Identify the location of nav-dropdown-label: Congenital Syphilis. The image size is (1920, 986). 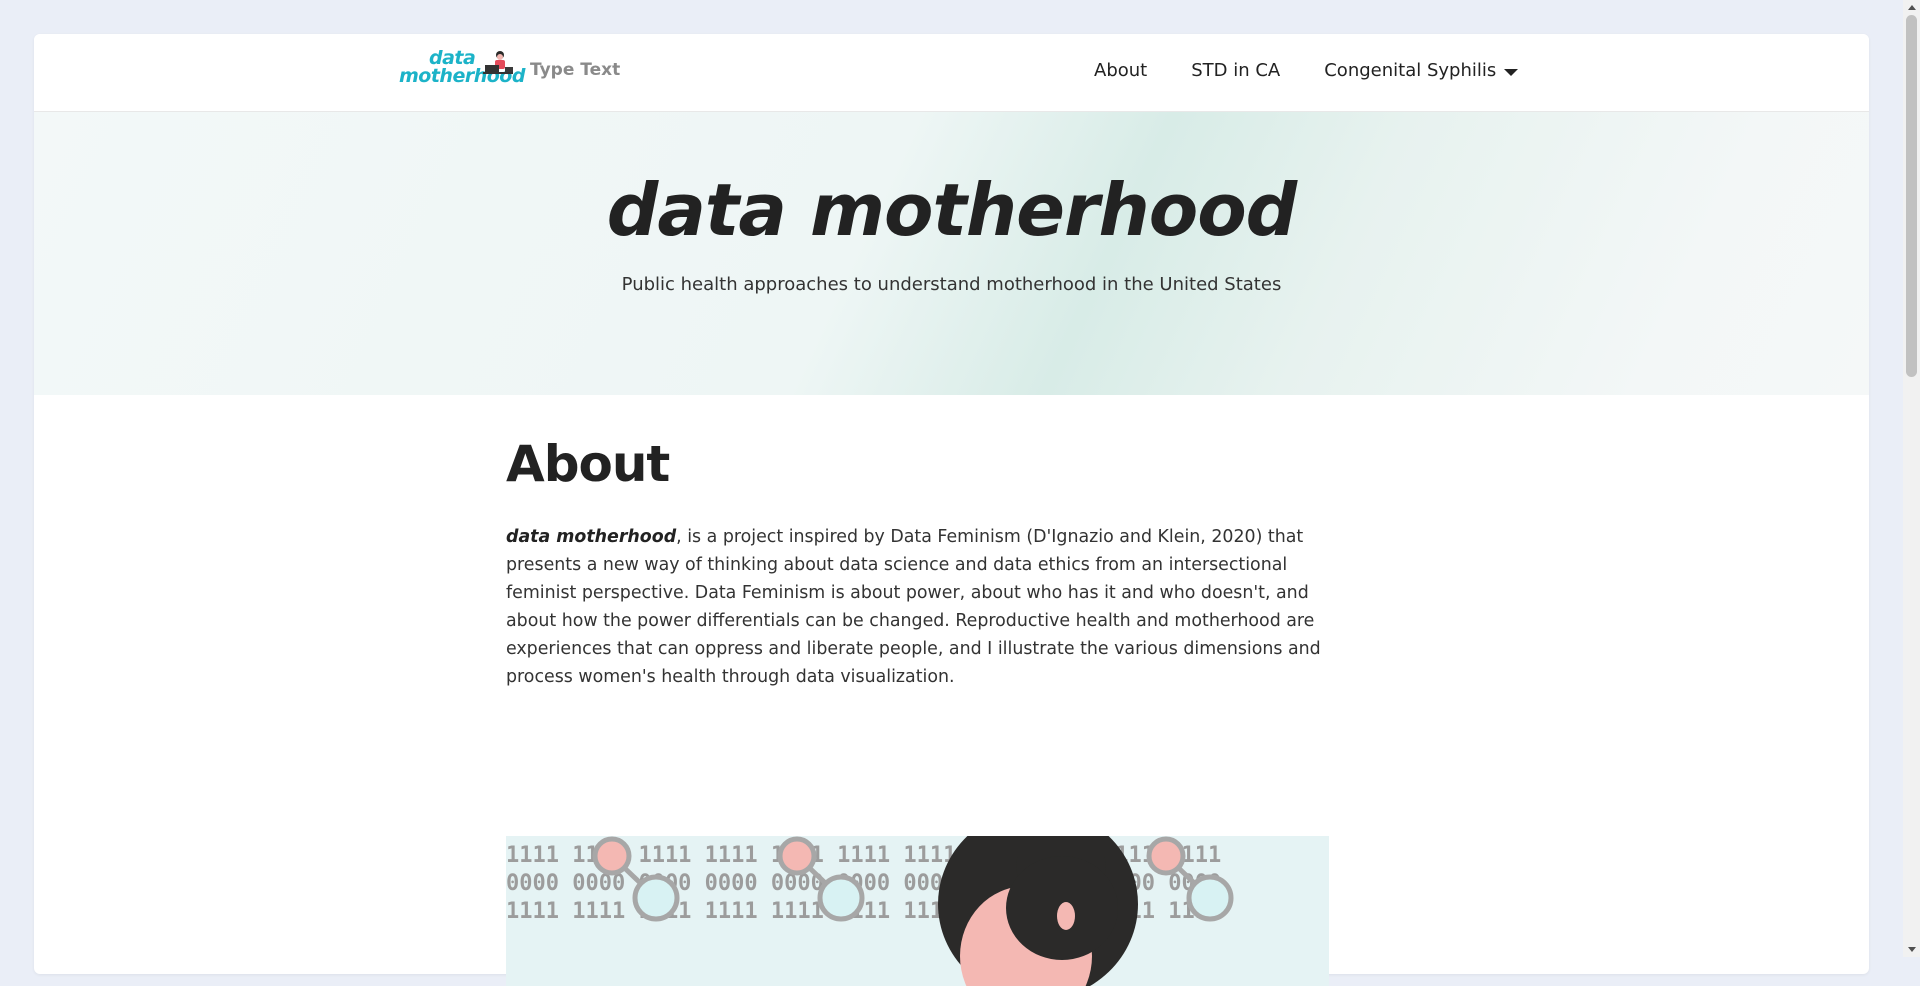
(1410, 70).